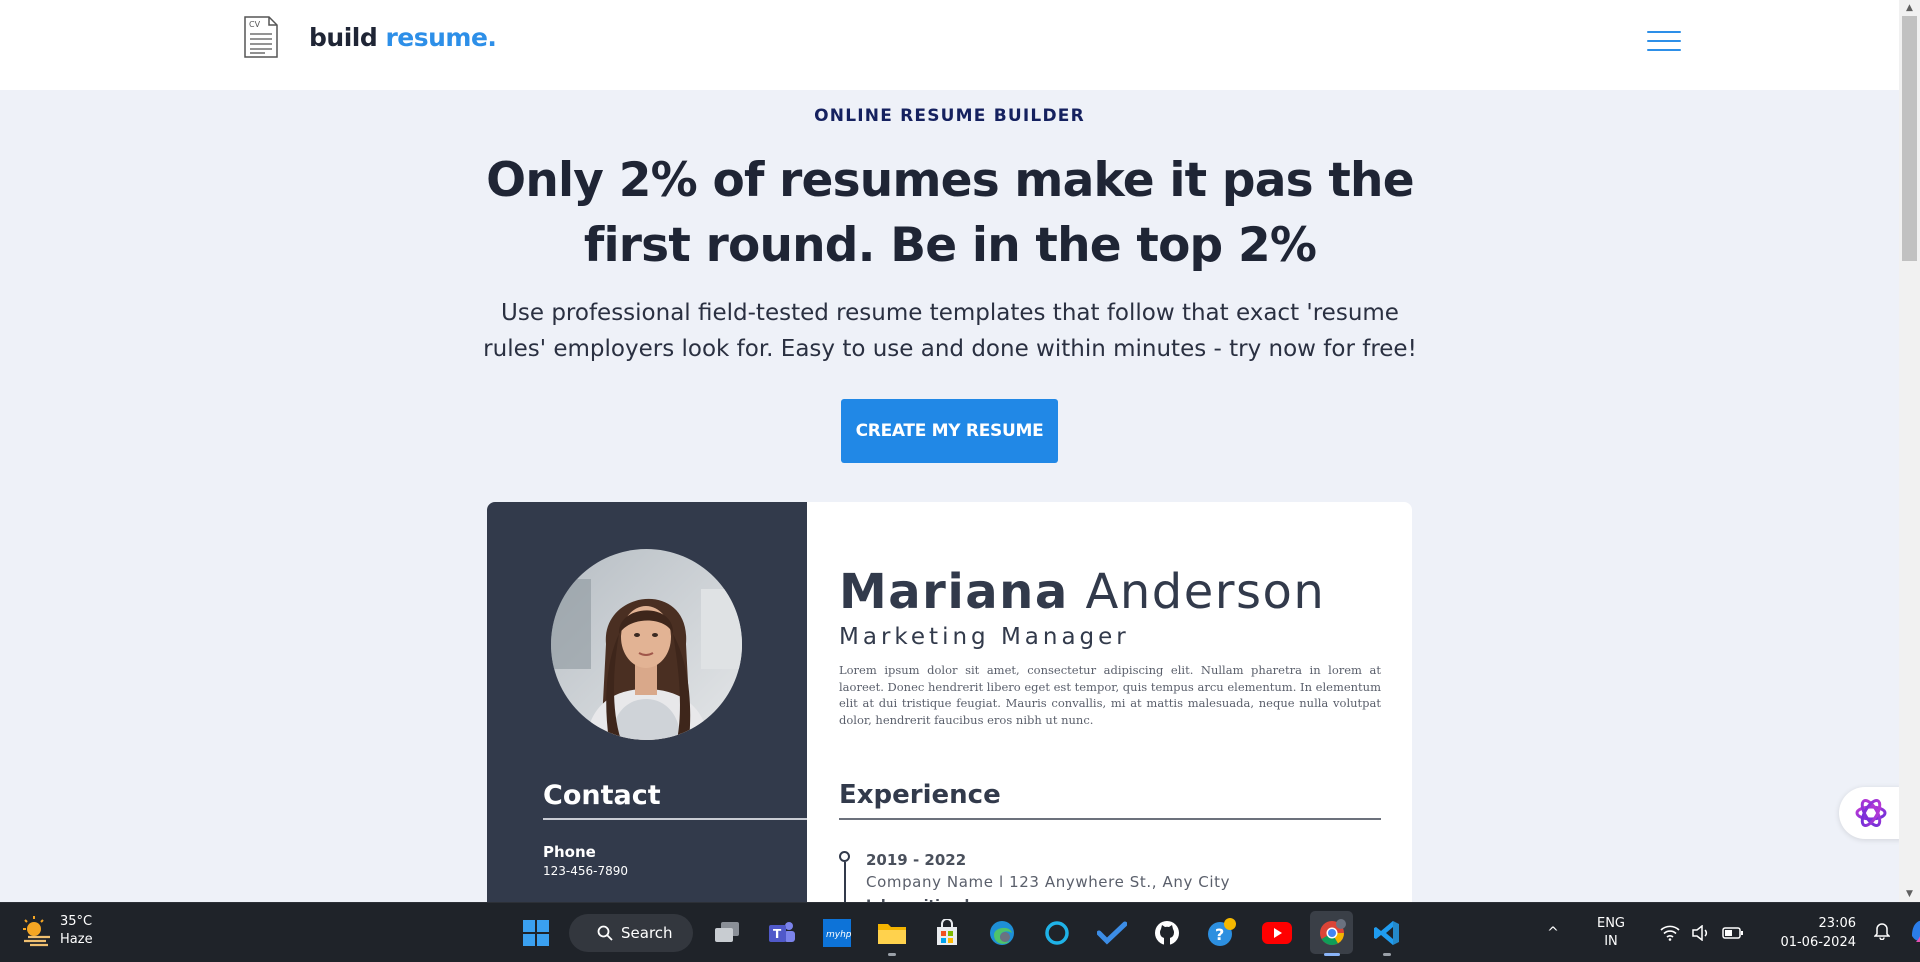 This screenshot has height=962, width=1920. Describe the element at coordinates (261, 37) in the screenshot. I see `cv-document-icon: CV` at that location.